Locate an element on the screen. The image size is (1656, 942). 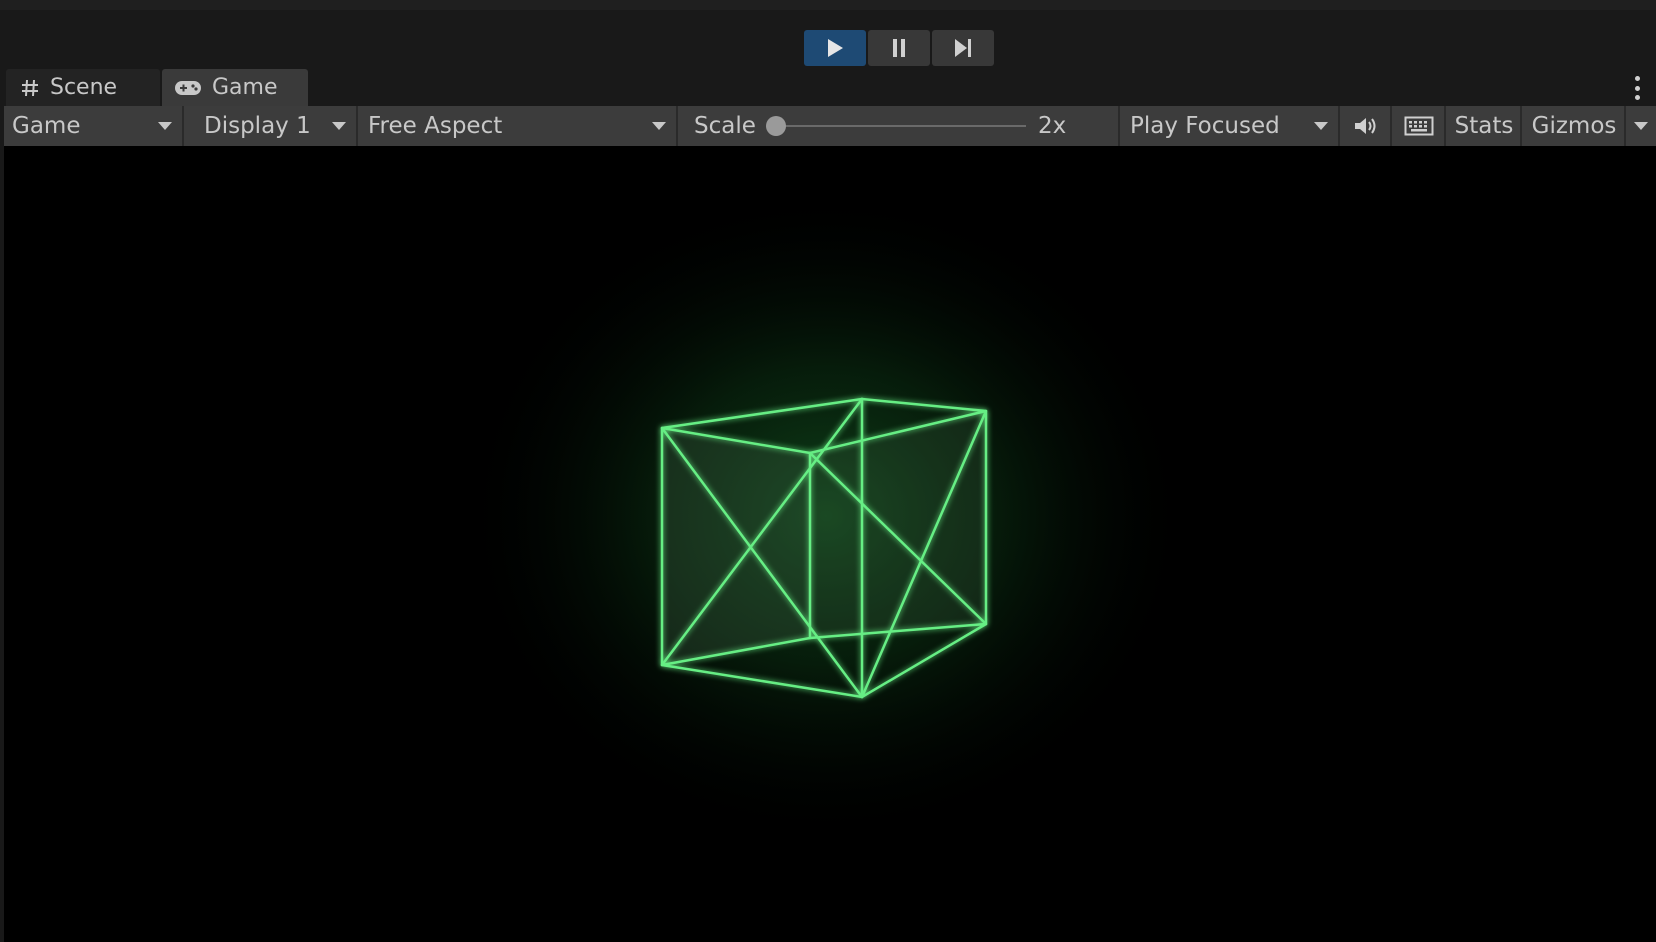
view-mode-value: Game is located at coordinates (46, 126).